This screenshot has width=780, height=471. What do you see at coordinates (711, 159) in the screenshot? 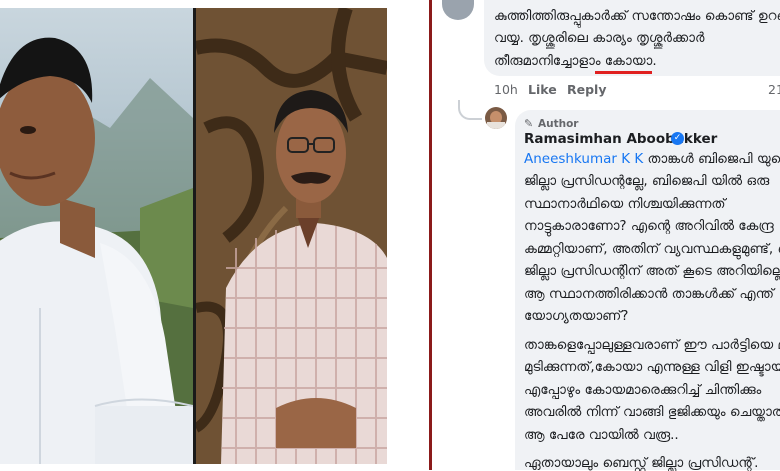
I see `author-comment-line-1-rest: താങ്കൾ ബിജെപി യുടെ` at bounding box center [711, 159].